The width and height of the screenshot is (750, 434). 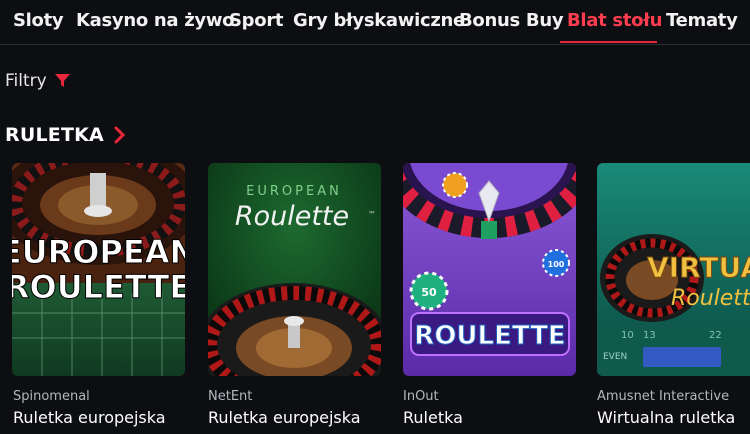 What do you see at coordinates (710, 298) in the screenshot?
I see `art-title-line2: Roulett` at bounding box center [710, 298].